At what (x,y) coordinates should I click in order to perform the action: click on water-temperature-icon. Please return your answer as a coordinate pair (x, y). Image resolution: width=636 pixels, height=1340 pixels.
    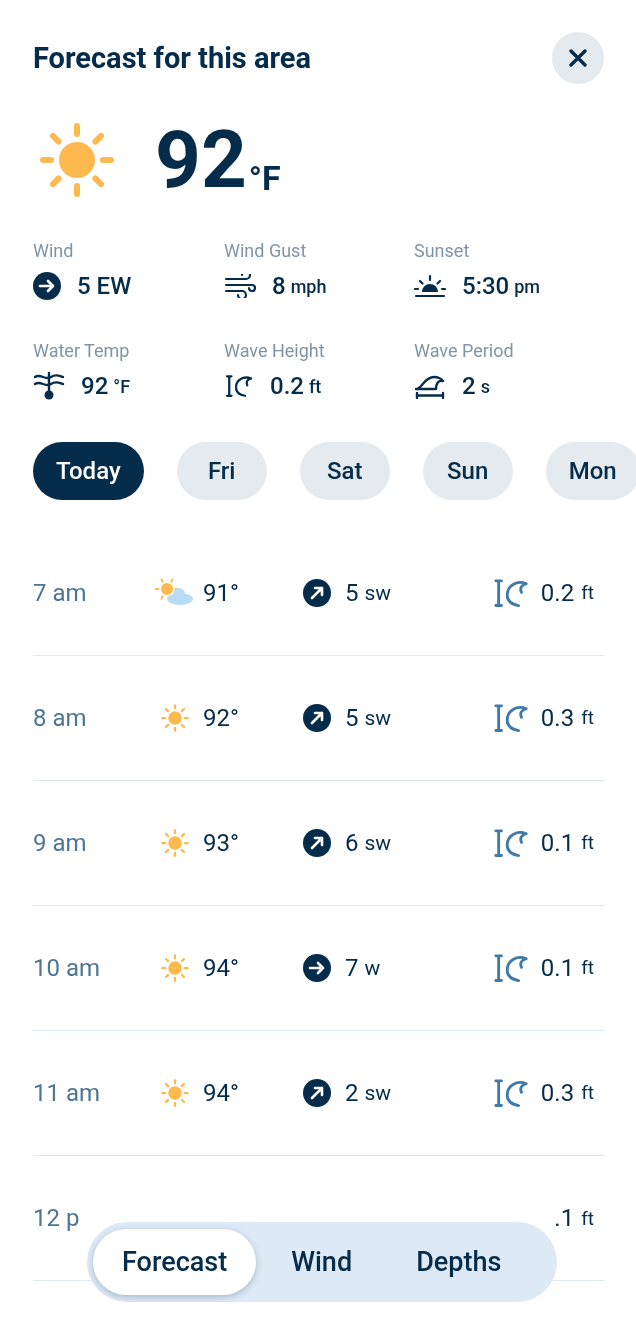
    Looking at the image, I should click on (49, 386).